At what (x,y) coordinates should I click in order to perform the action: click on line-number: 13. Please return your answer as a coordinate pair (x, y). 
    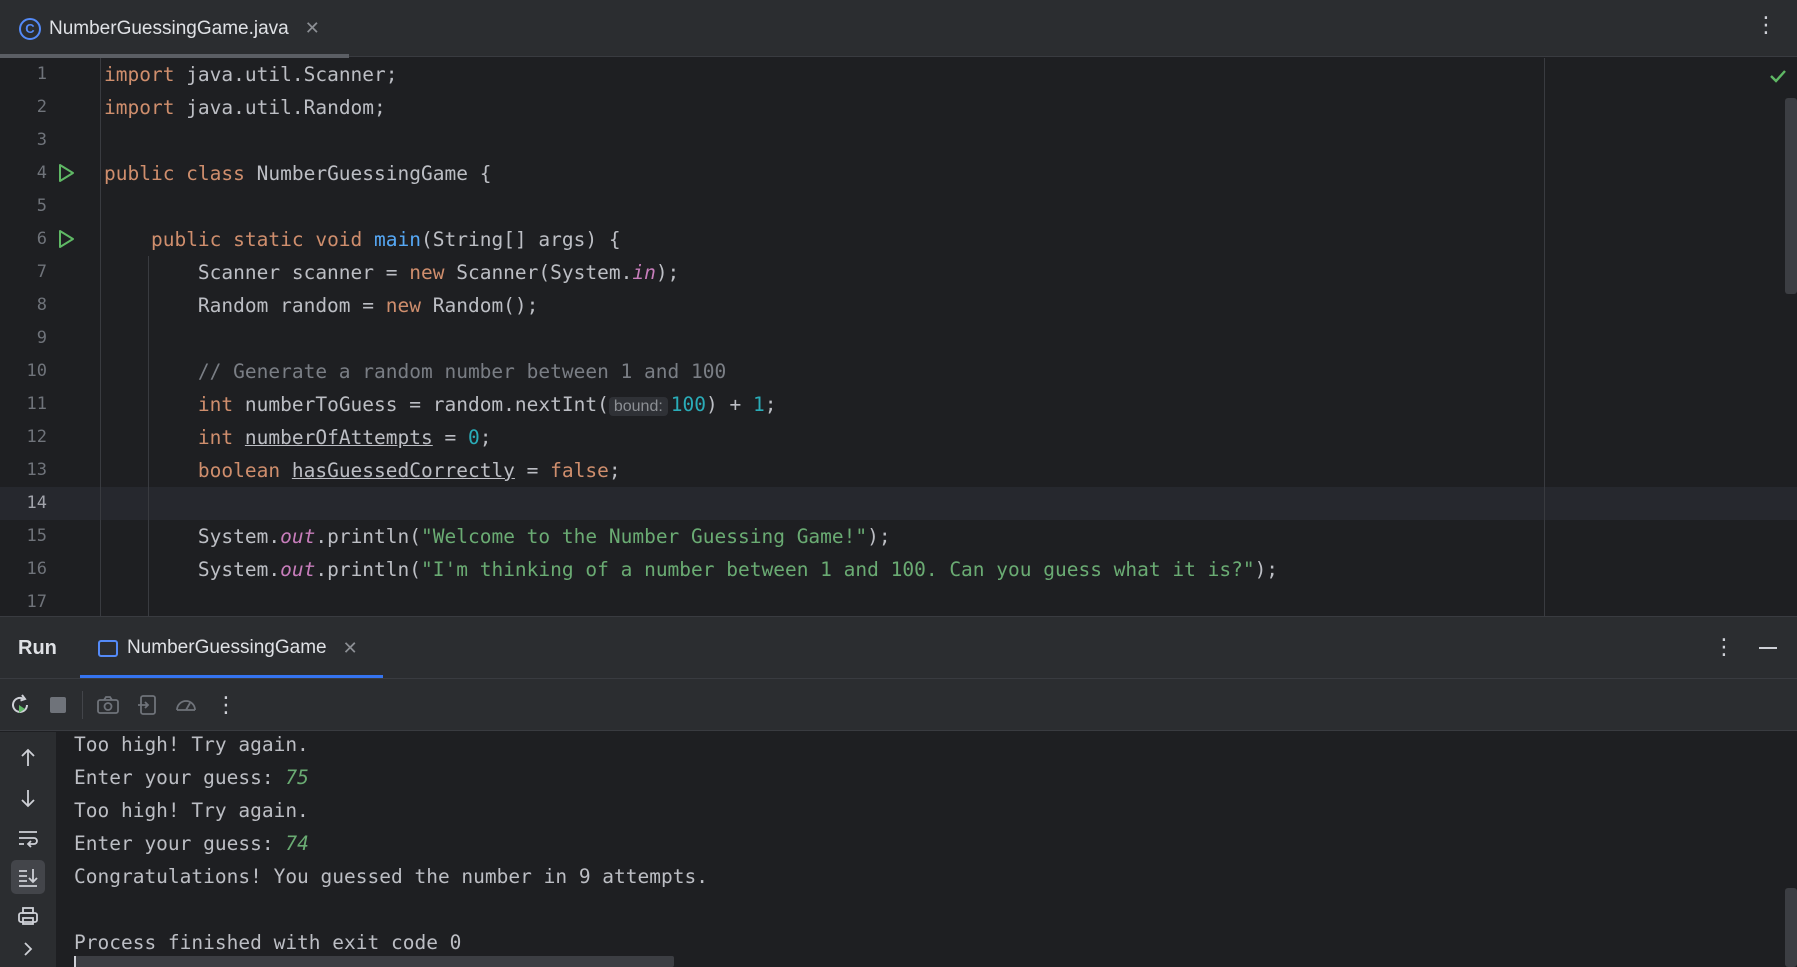
    Looking at the image, I should click on (23, 470).